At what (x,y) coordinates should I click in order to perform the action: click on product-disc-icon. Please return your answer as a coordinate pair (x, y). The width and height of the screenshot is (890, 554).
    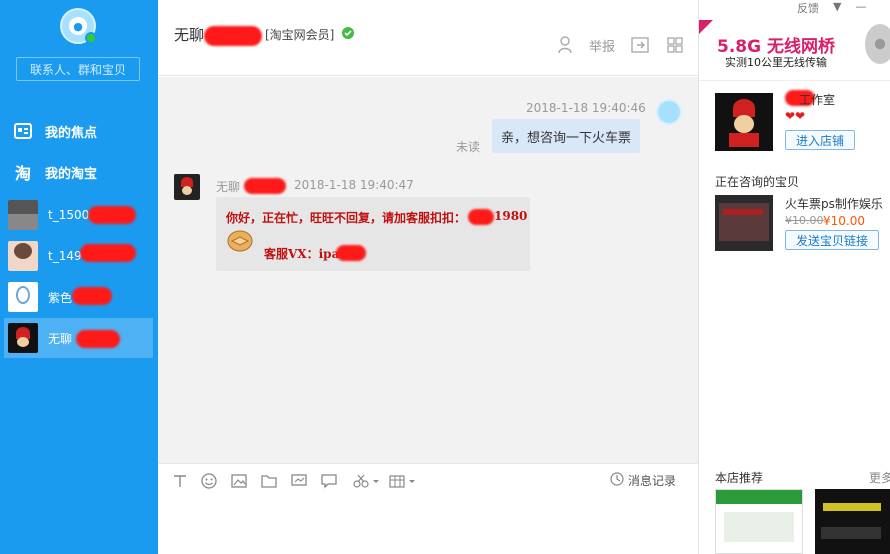
    Looking at the image, I should click on (877, 44).